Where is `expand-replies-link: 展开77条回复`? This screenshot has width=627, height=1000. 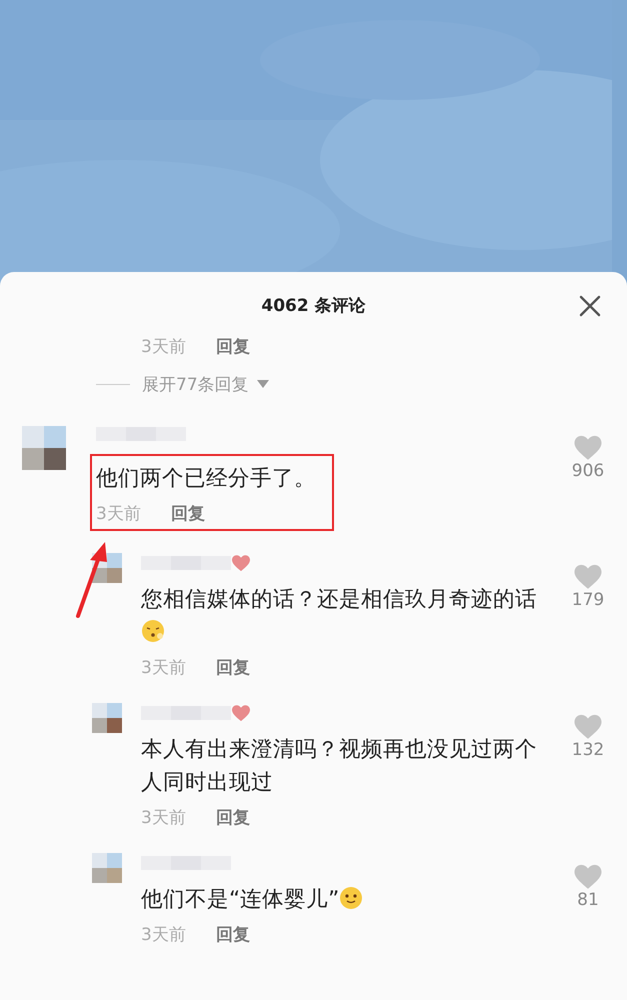 expand-replies-link: 展开77条回复 is located at coordinates (195, 384).